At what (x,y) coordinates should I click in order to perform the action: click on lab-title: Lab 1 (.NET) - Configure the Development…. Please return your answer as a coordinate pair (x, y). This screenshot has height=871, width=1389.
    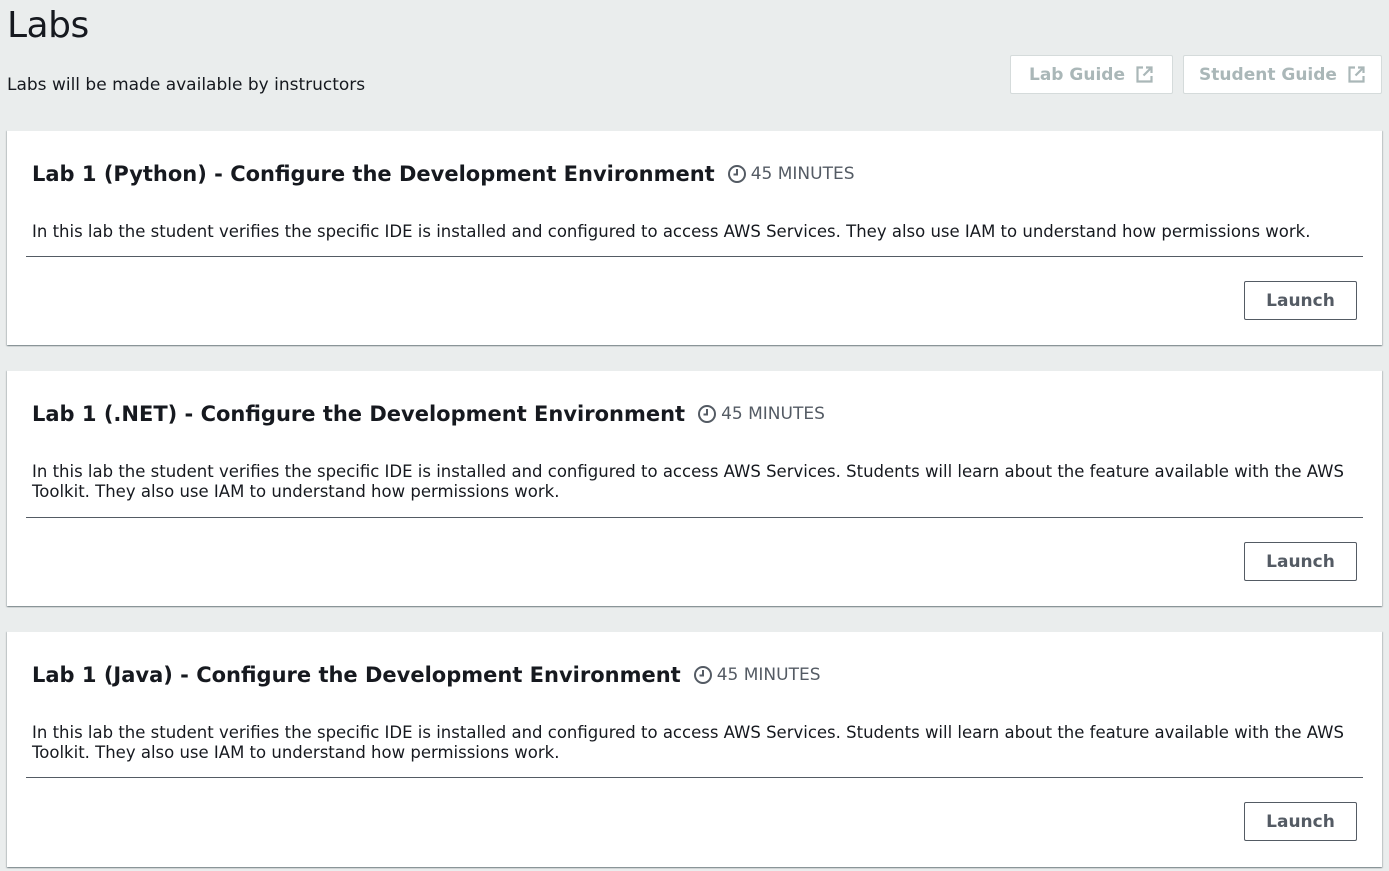
    Looking at the image, I should click on (359, 414).